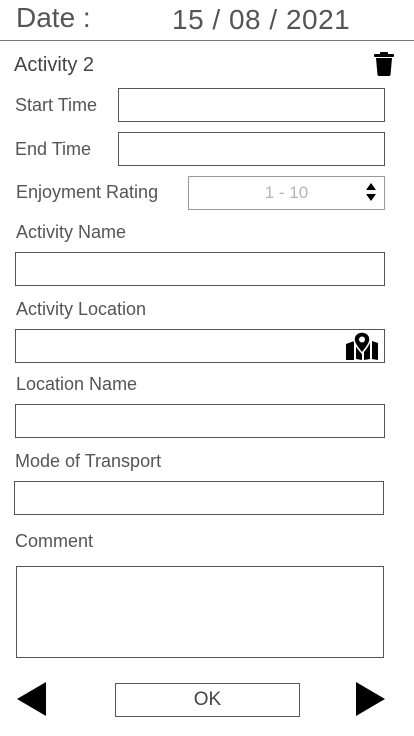  What do you see at coordinates (200, 612) in the screenshot?
I see `comment-textarea` at bounding box center [200, 612].